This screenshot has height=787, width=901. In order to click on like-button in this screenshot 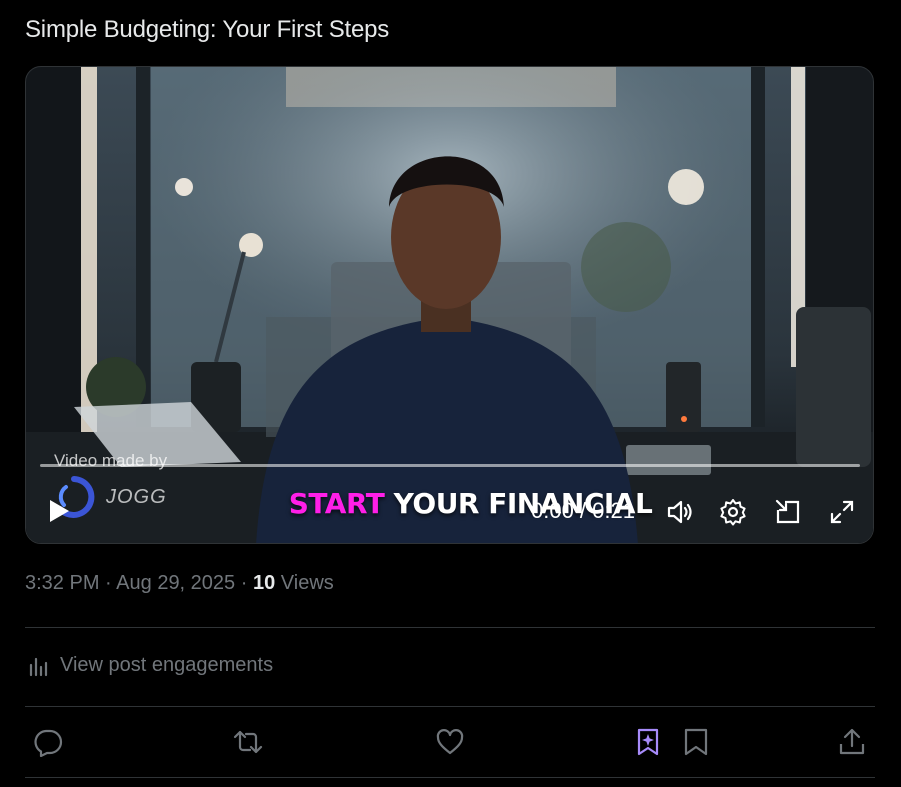, I will do `click(450, 742)`.